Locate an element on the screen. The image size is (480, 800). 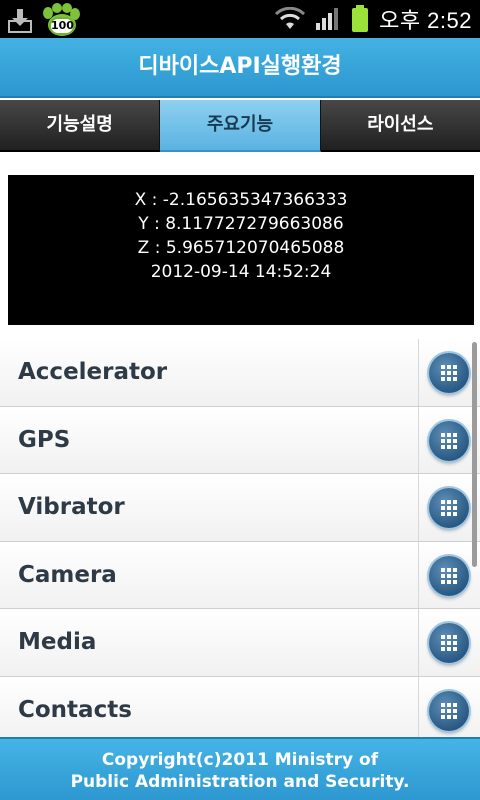
status-bar-system: 오후 2:52 is located at coordinates (373, 19).